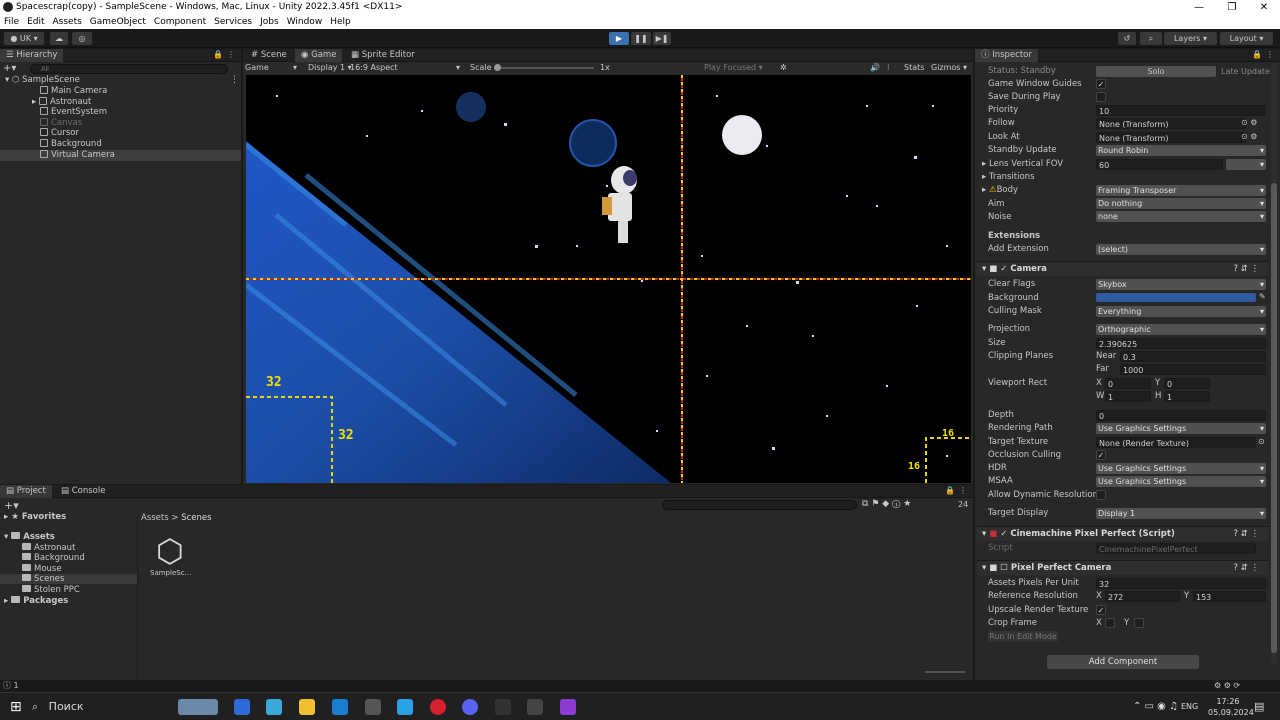  What do you see at coordinates (318, 55) in the screenshot?
I see `tab-game: ◉ Game` at bounding box center [318, 55].